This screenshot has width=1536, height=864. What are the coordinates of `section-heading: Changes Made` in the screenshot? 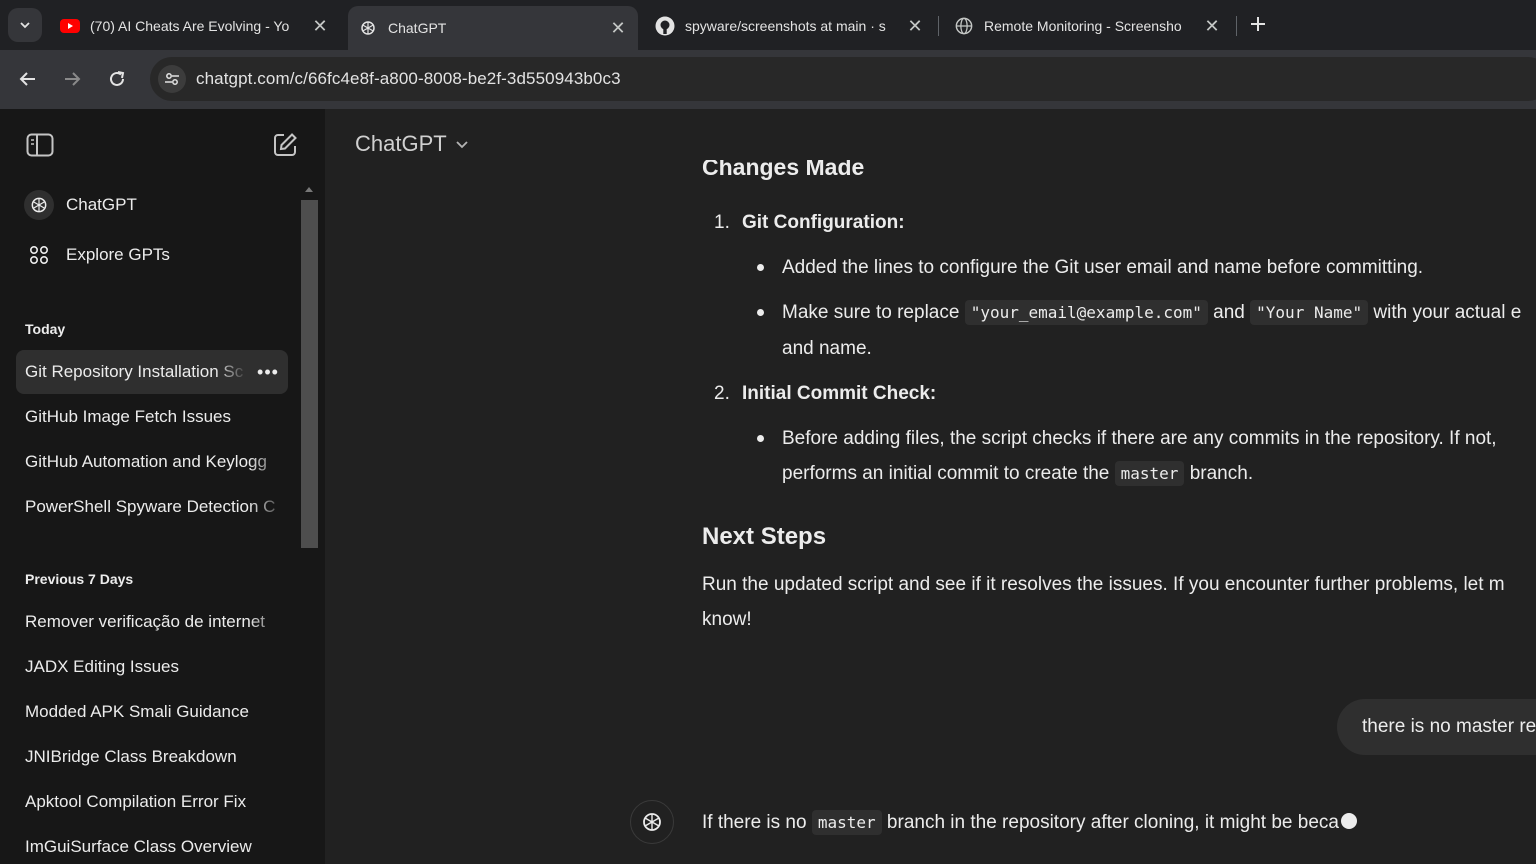 It's located at (783, 170).